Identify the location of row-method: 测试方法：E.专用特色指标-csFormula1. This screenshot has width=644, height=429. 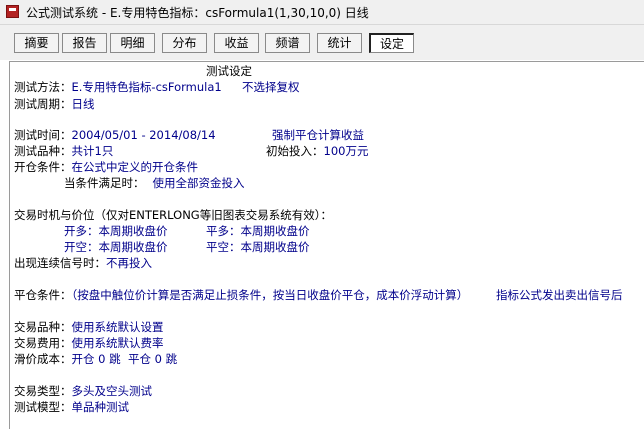
(118, 87).